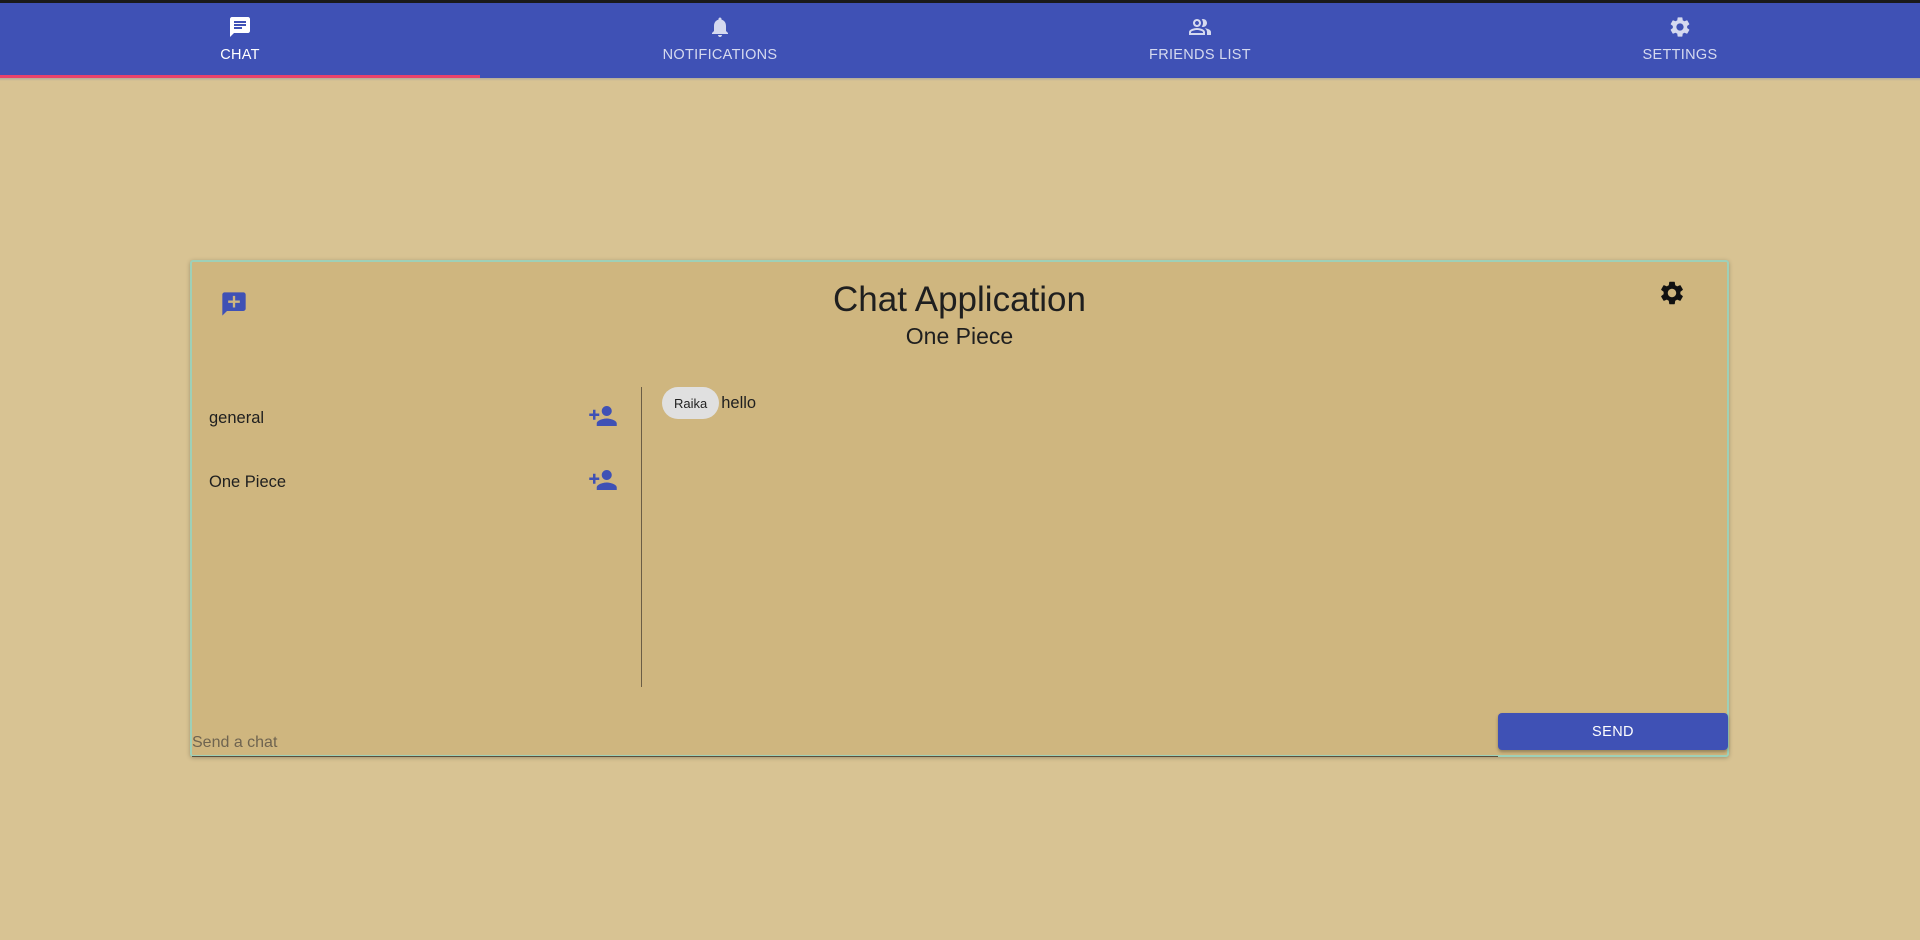  I want to click on chat-settings-button, so click(1672, 293).